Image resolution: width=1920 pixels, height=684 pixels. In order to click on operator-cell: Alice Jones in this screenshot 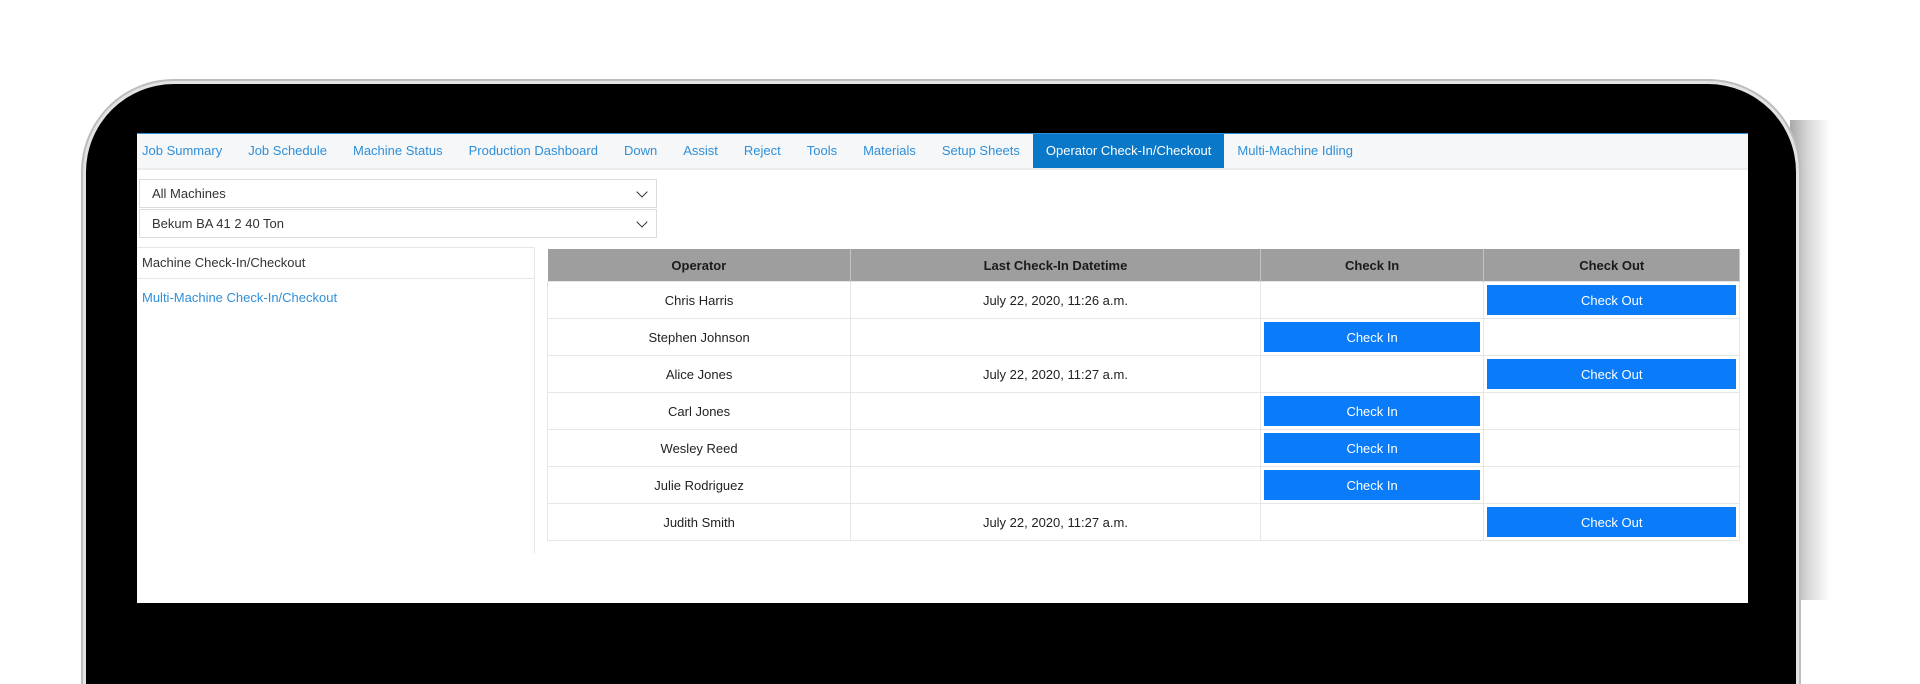, I will do `click(699, 374)`.